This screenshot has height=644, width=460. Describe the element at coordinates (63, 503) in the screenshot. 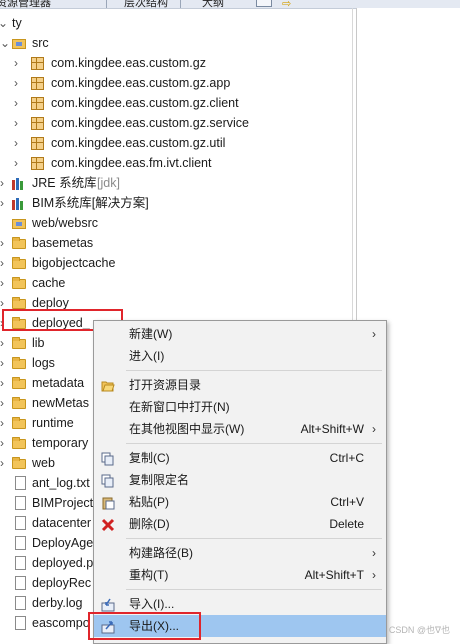

I see `file-label: BIMProject` at that location.